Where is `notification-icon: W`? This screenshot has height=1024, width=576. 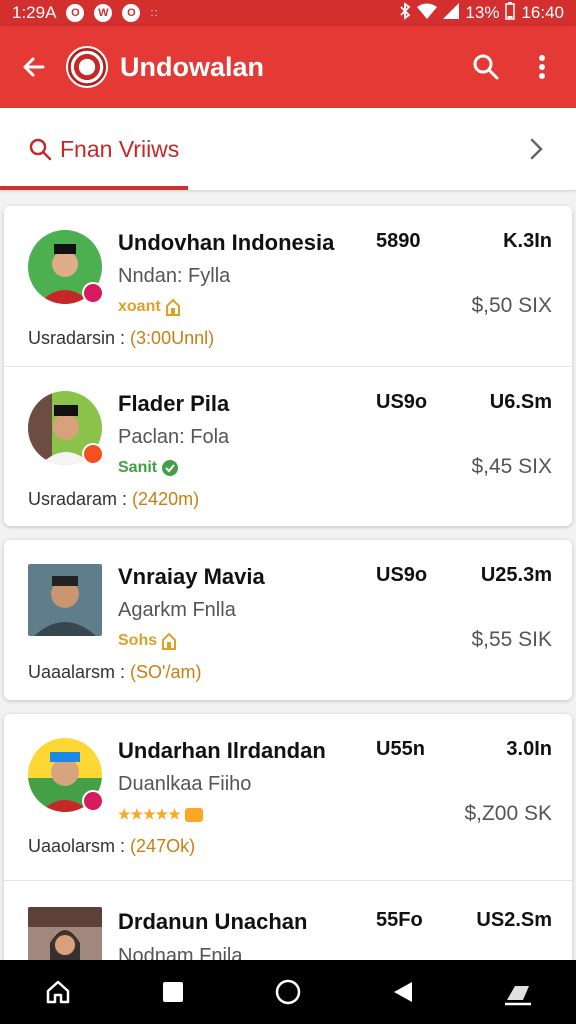 notification-icon: W is located at coordinates (103, 13).